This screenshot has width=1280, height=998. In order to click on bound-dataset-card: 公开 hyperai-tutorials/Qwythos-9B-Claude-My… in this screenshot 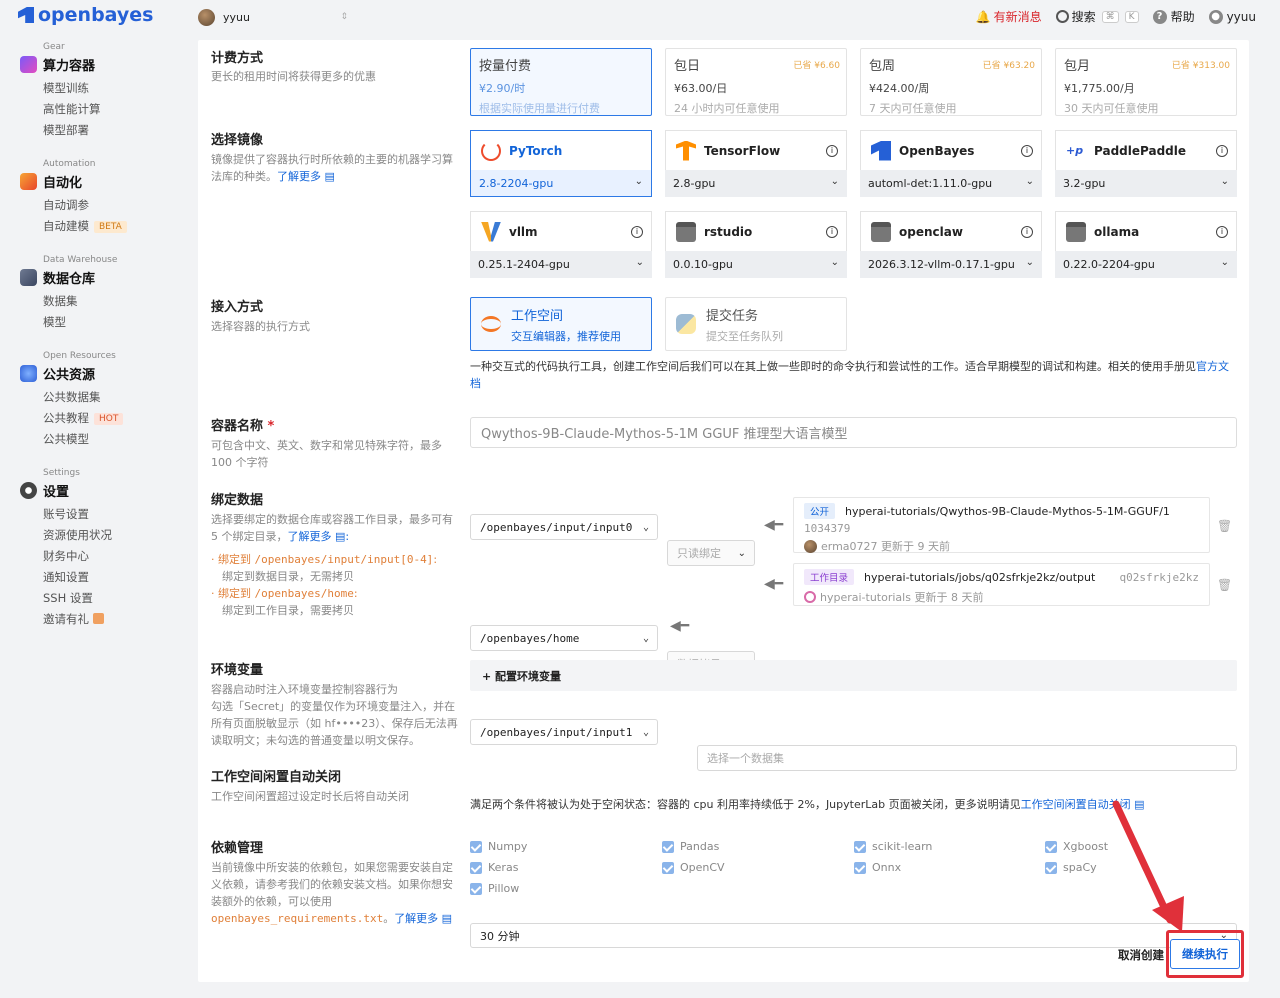, I will do `click(1001, 525)`.